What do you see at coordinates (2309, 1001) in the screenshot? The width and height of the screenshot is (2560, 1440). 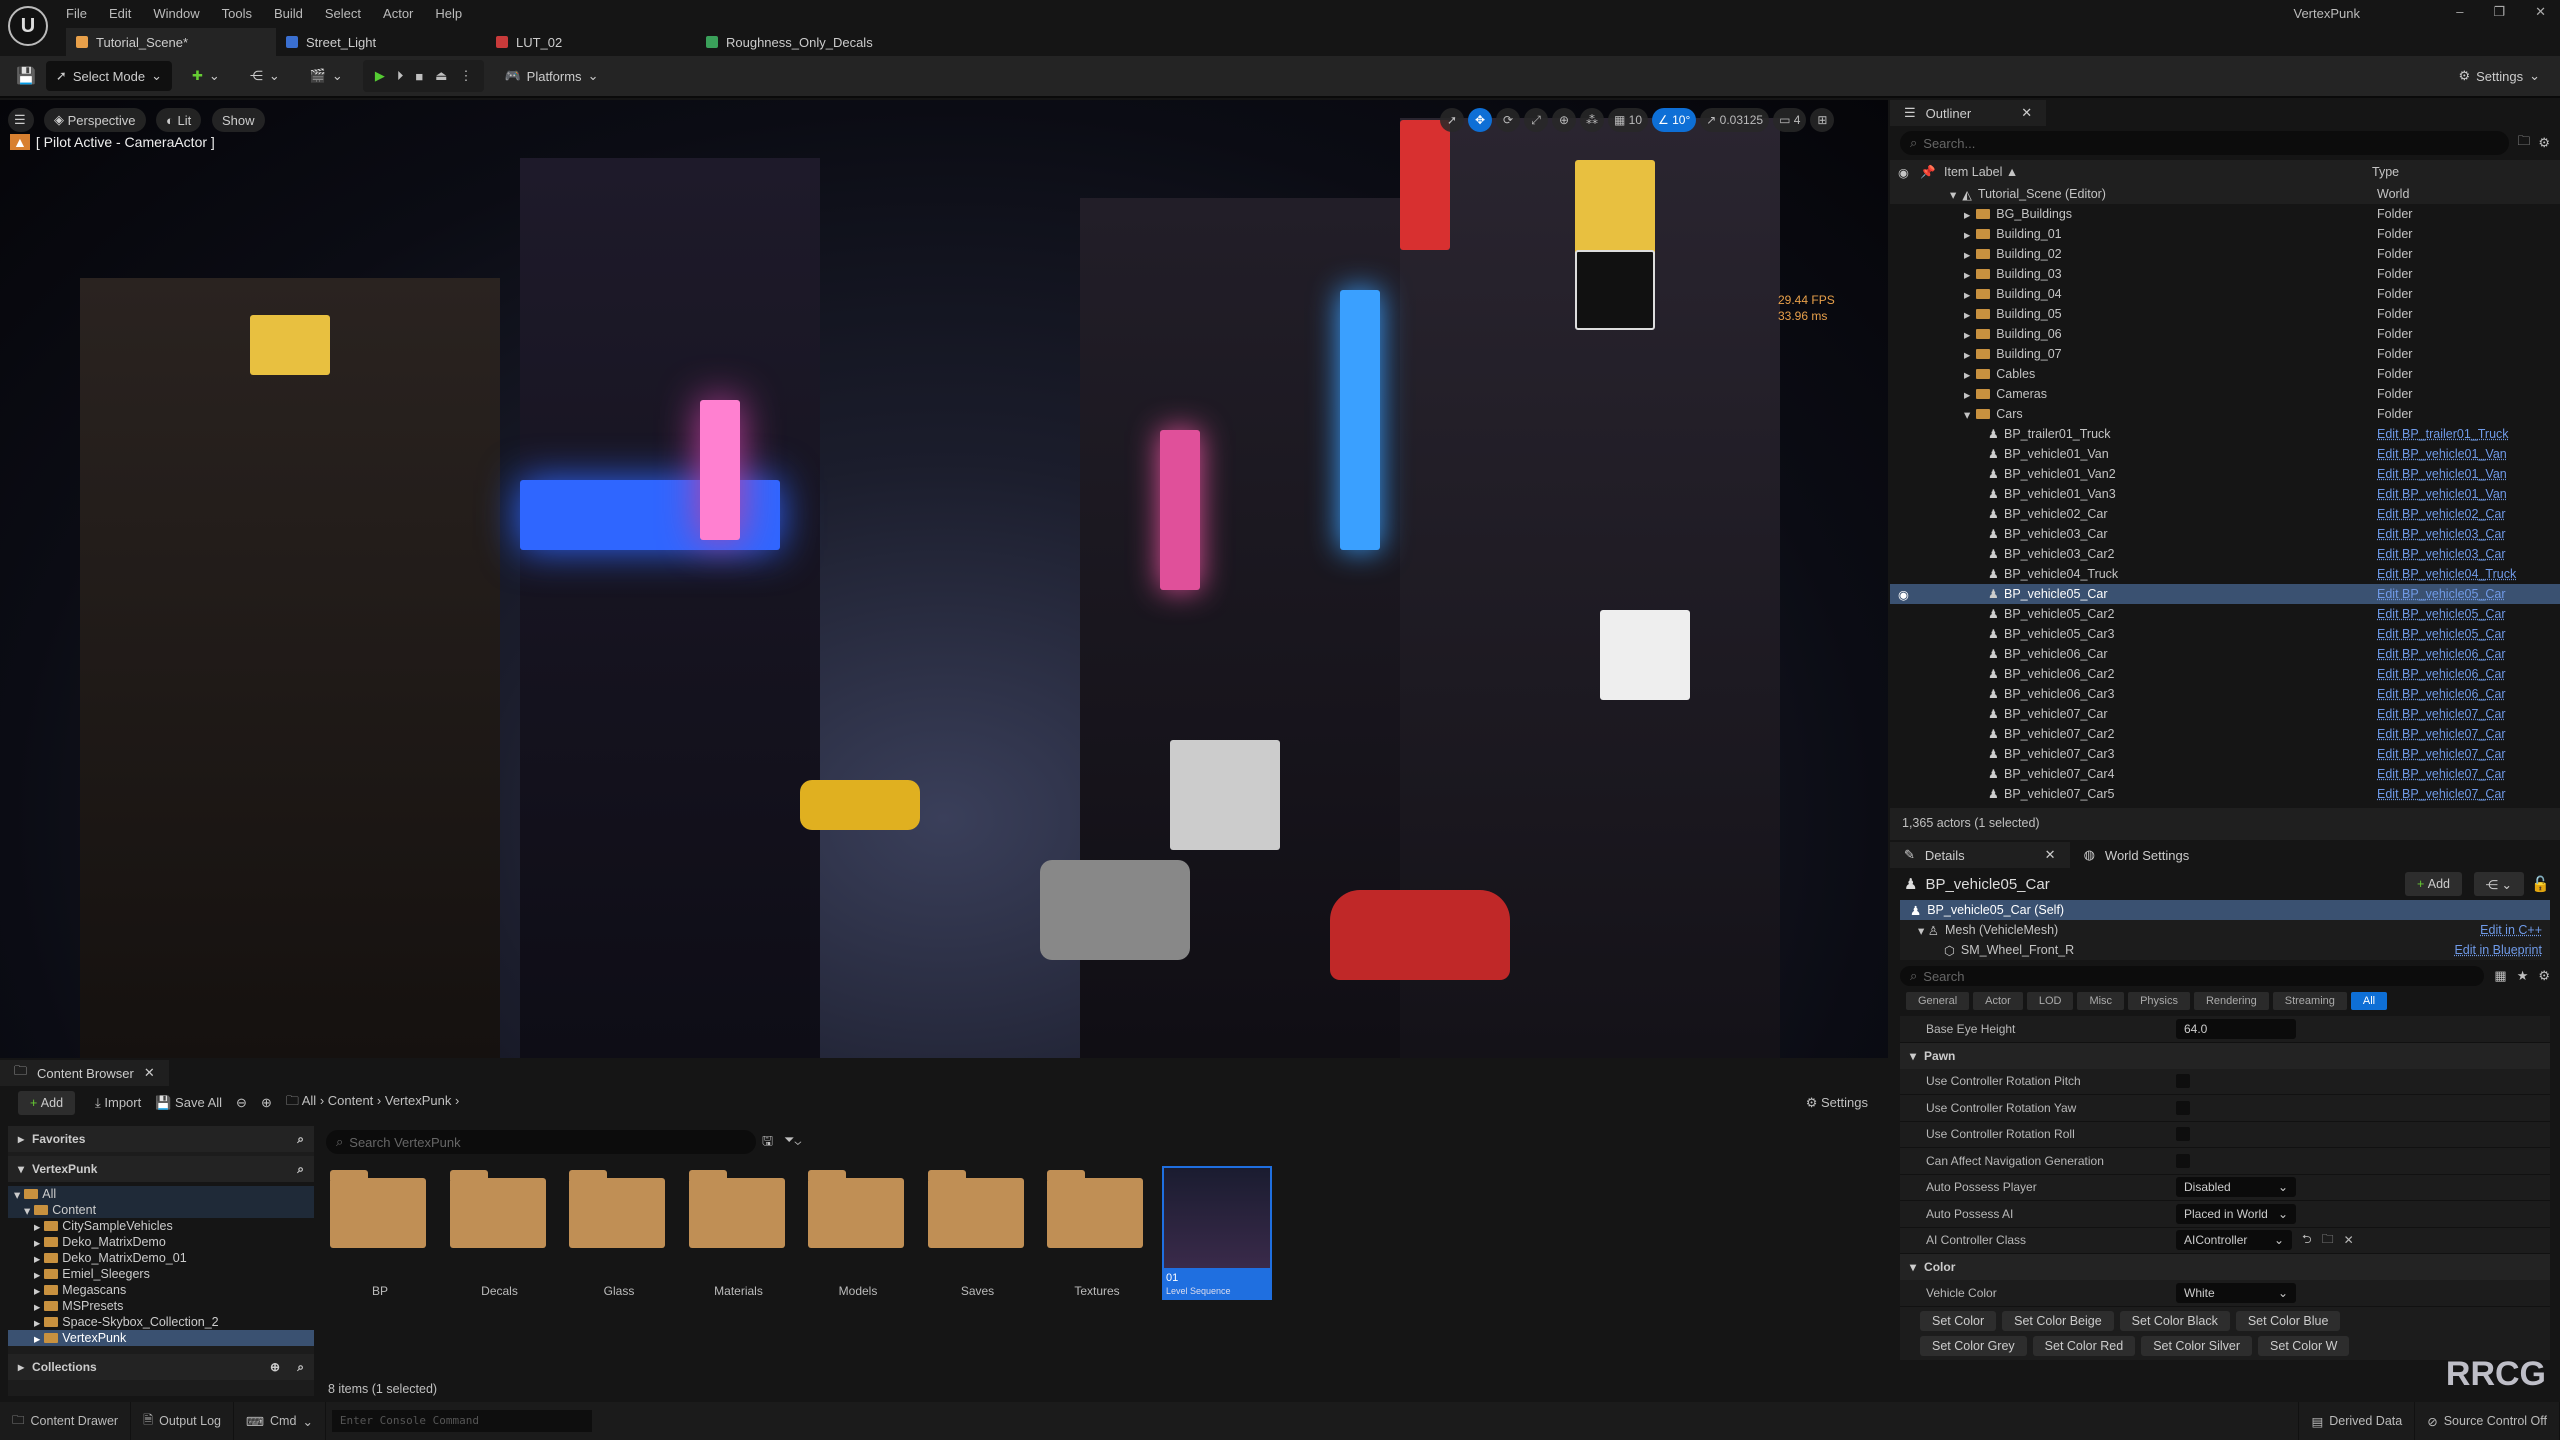 I see `filter-tab-streaming: Streaming` at bounding box center [2309, 1001].